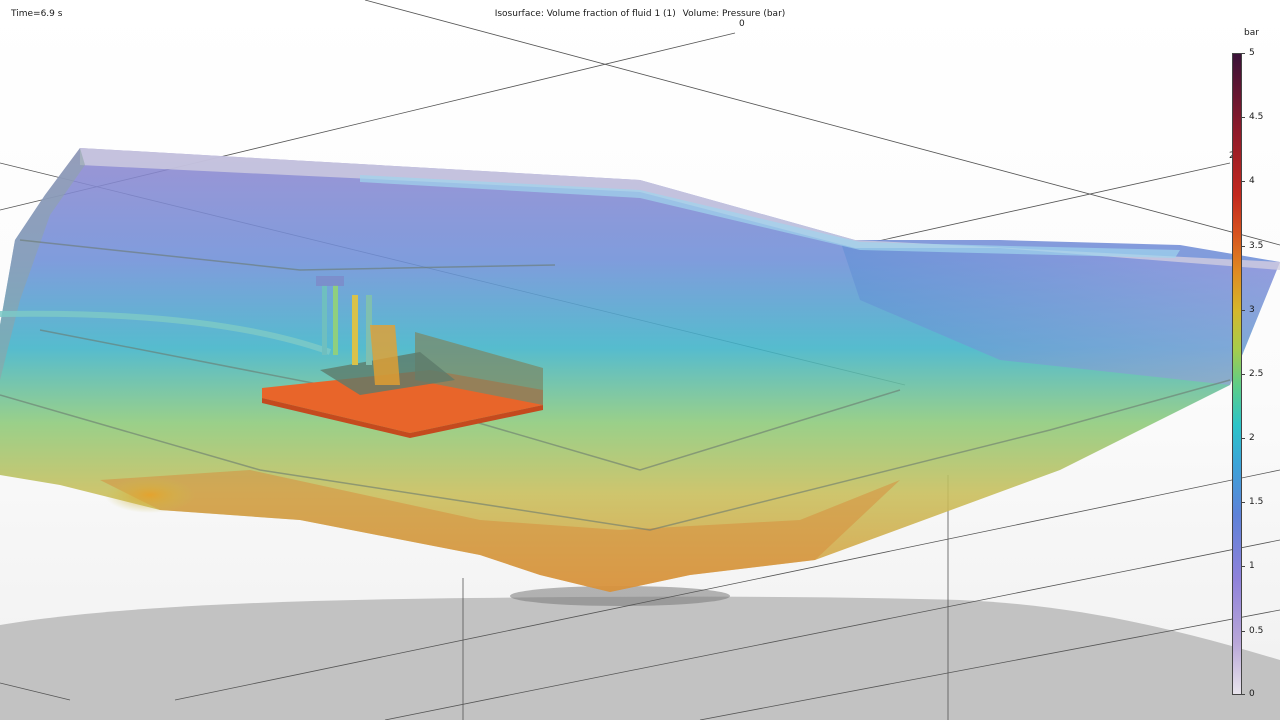 Image resolution: width=1280 pixels, height=720 pixels. Describe the element at coordinates (1256, 502) in the screenshot. I see `colorbar-tick-label: 1.5` at that location.